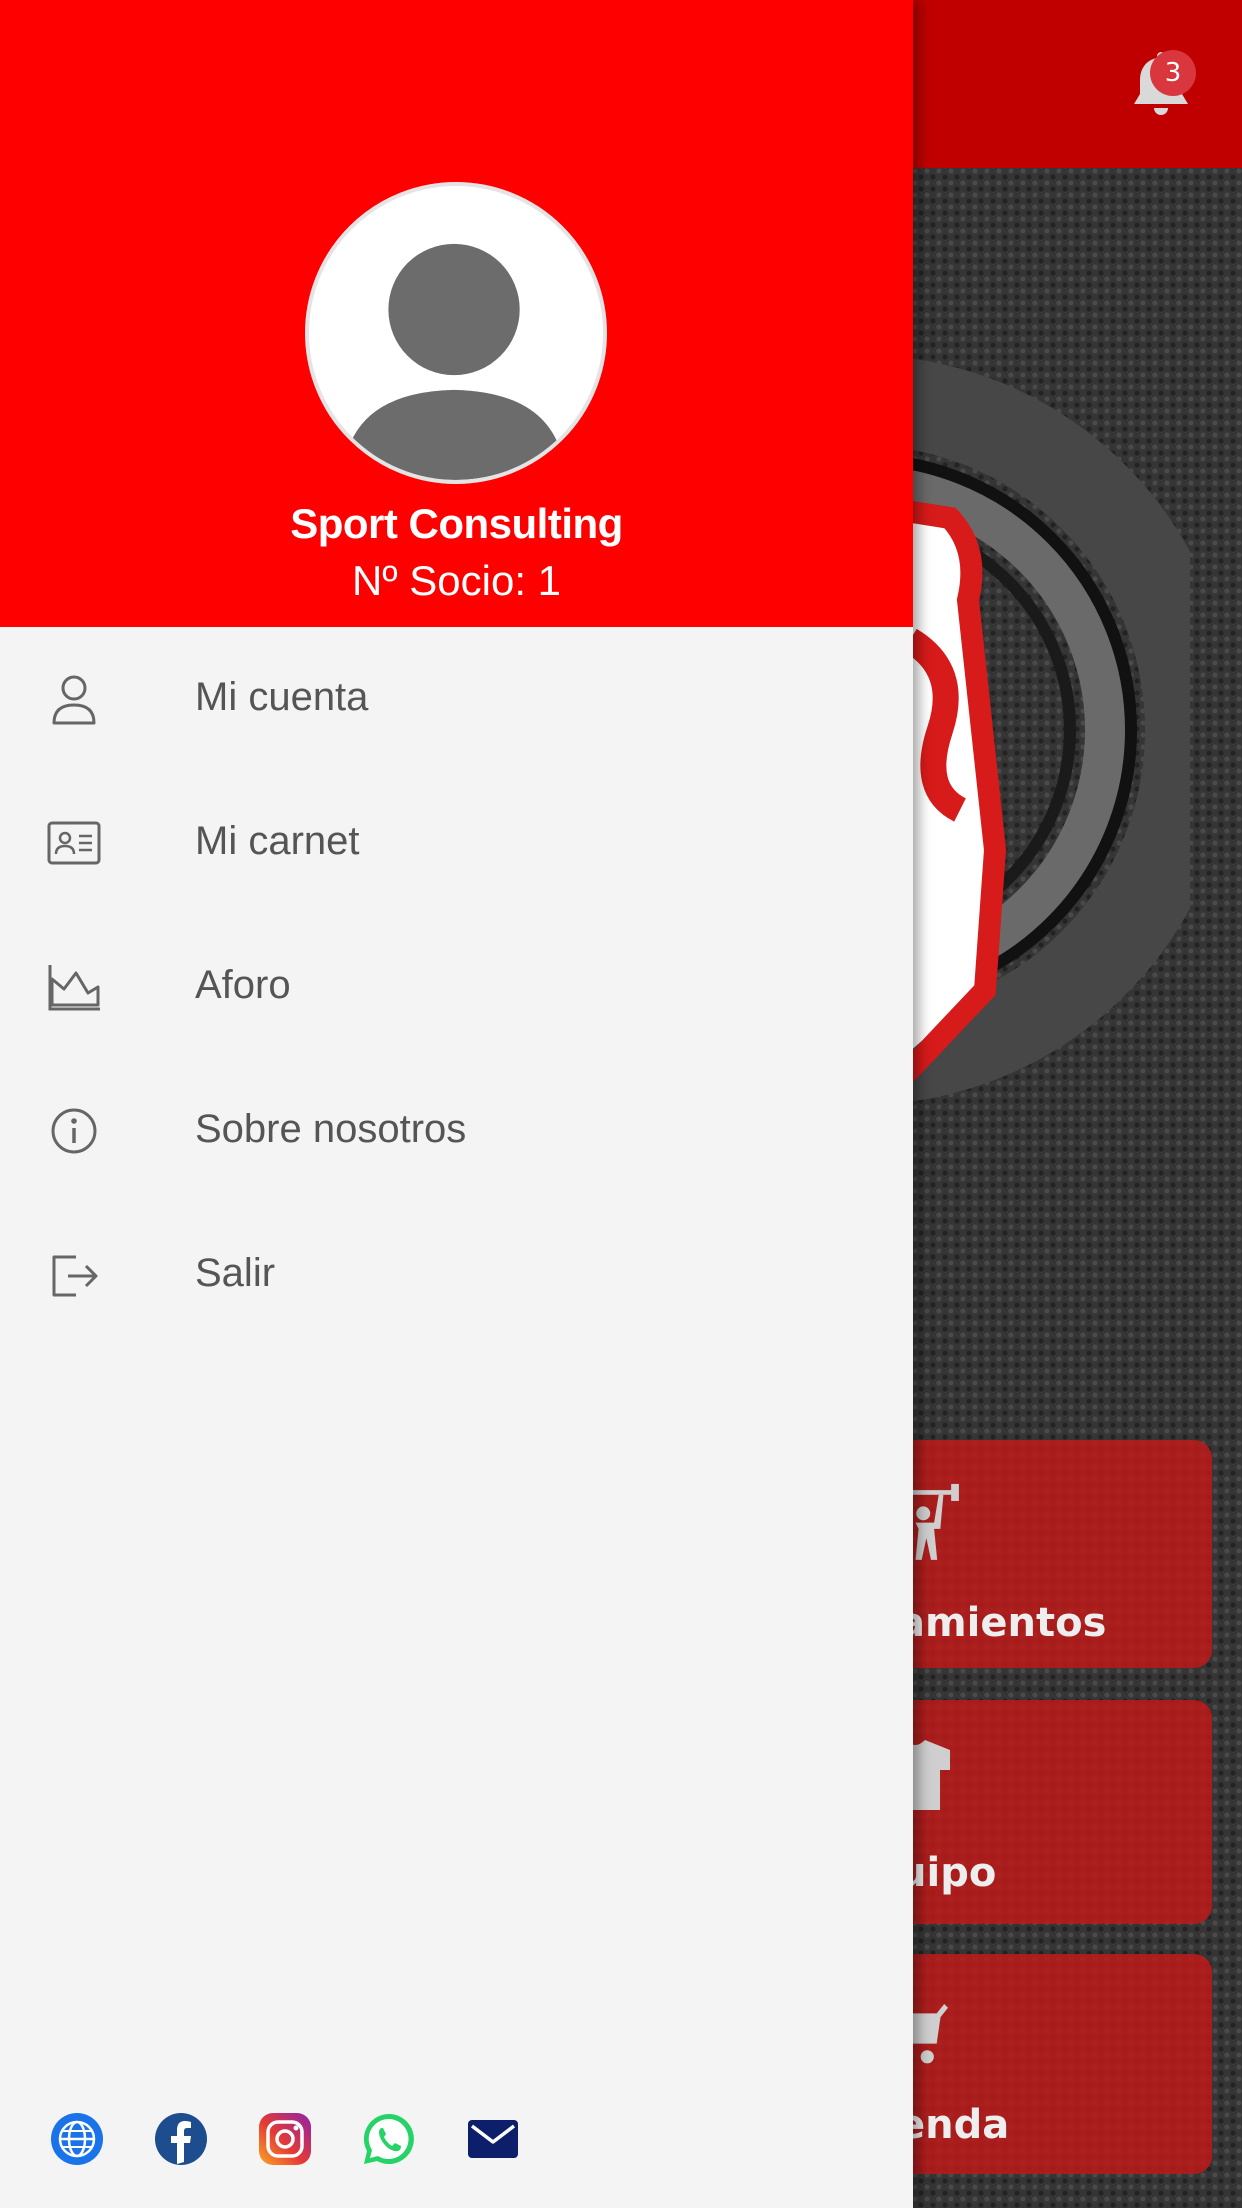  What do you see at coordinates (456, 987) in the screenshot?
I see `menu-item-aforo: Aforo` at bounding box center [456, 987].